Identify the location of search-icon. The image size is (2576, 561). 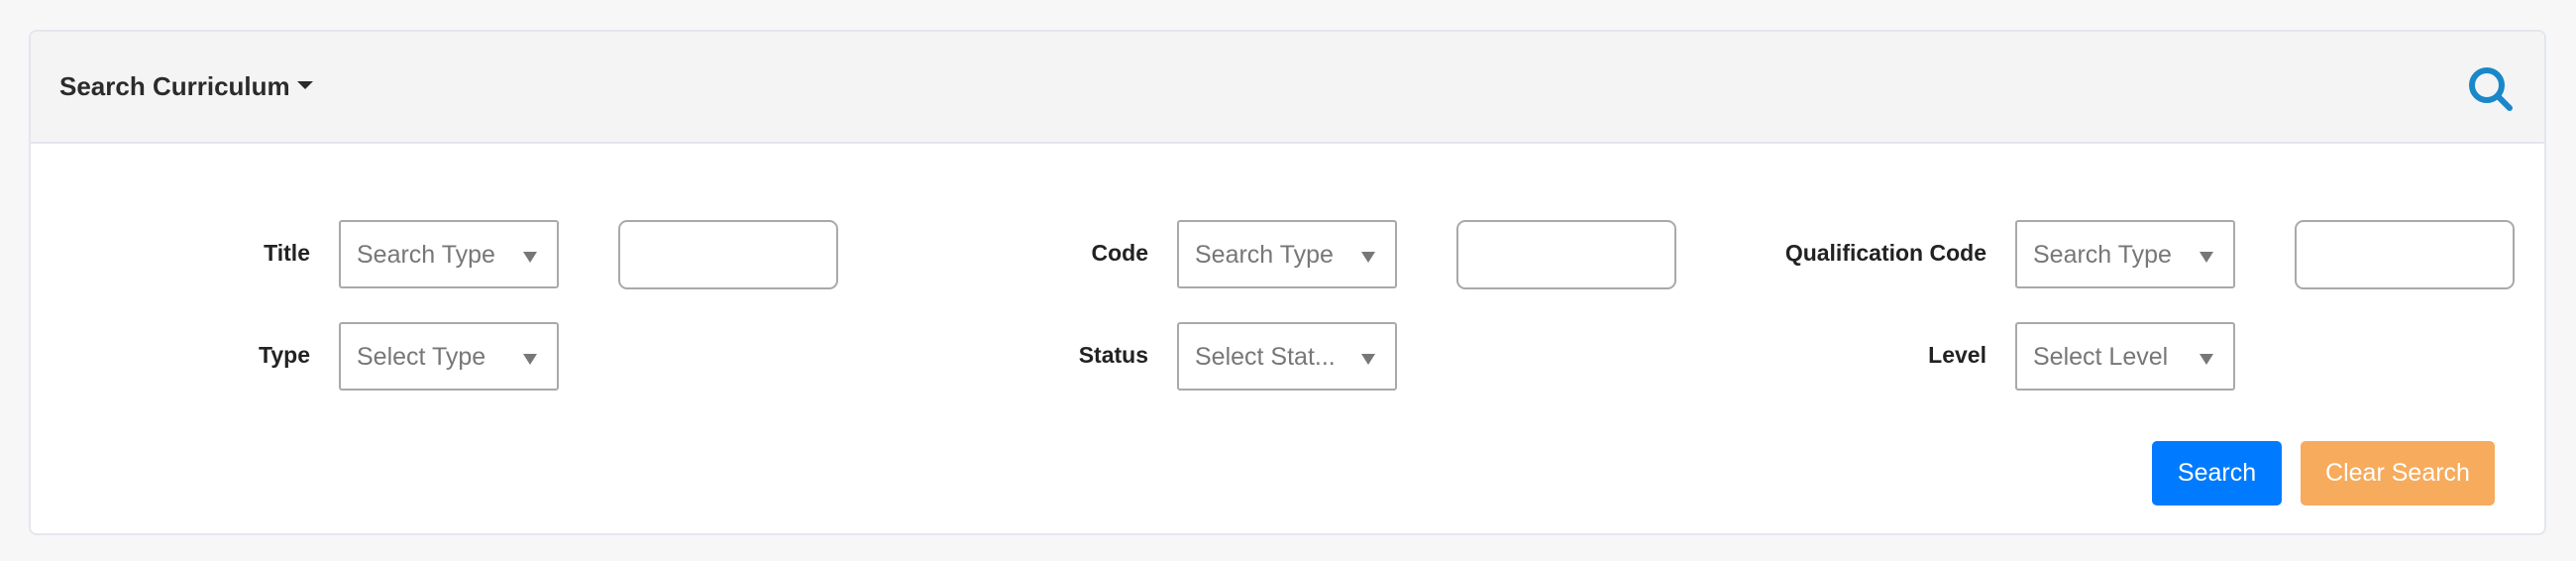
(2491, 89).